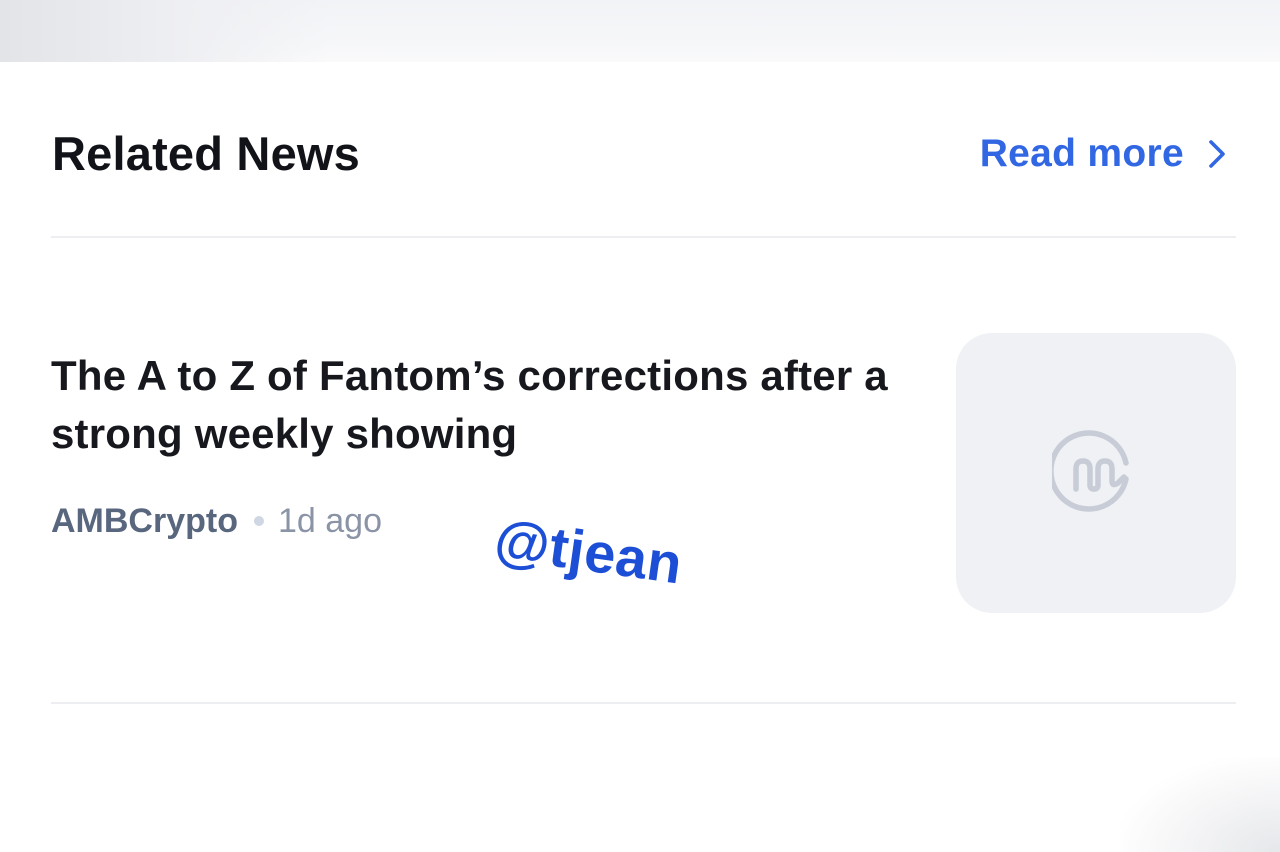 This screenshot has width=1280, height=852. I want to click on article-meta: AMBCrypto 1d ago, so click(216, 521).